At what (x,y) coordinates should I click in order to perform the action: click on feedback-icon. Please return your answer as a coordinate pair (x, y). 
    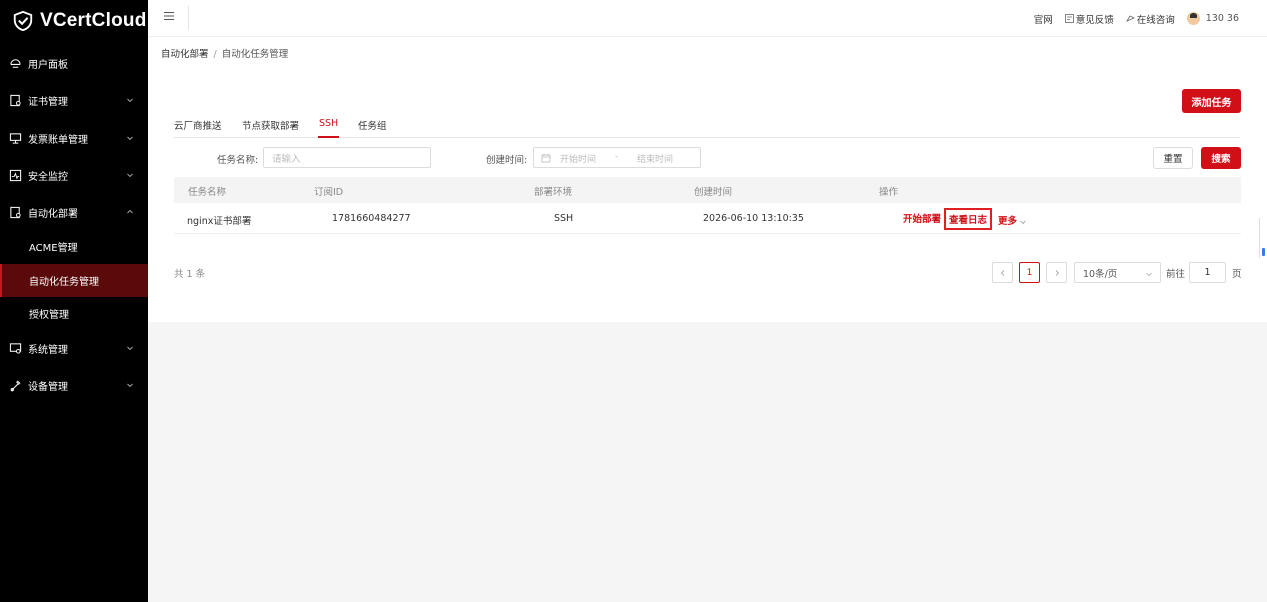
    Looking at the image, I should click on (1069, 18).